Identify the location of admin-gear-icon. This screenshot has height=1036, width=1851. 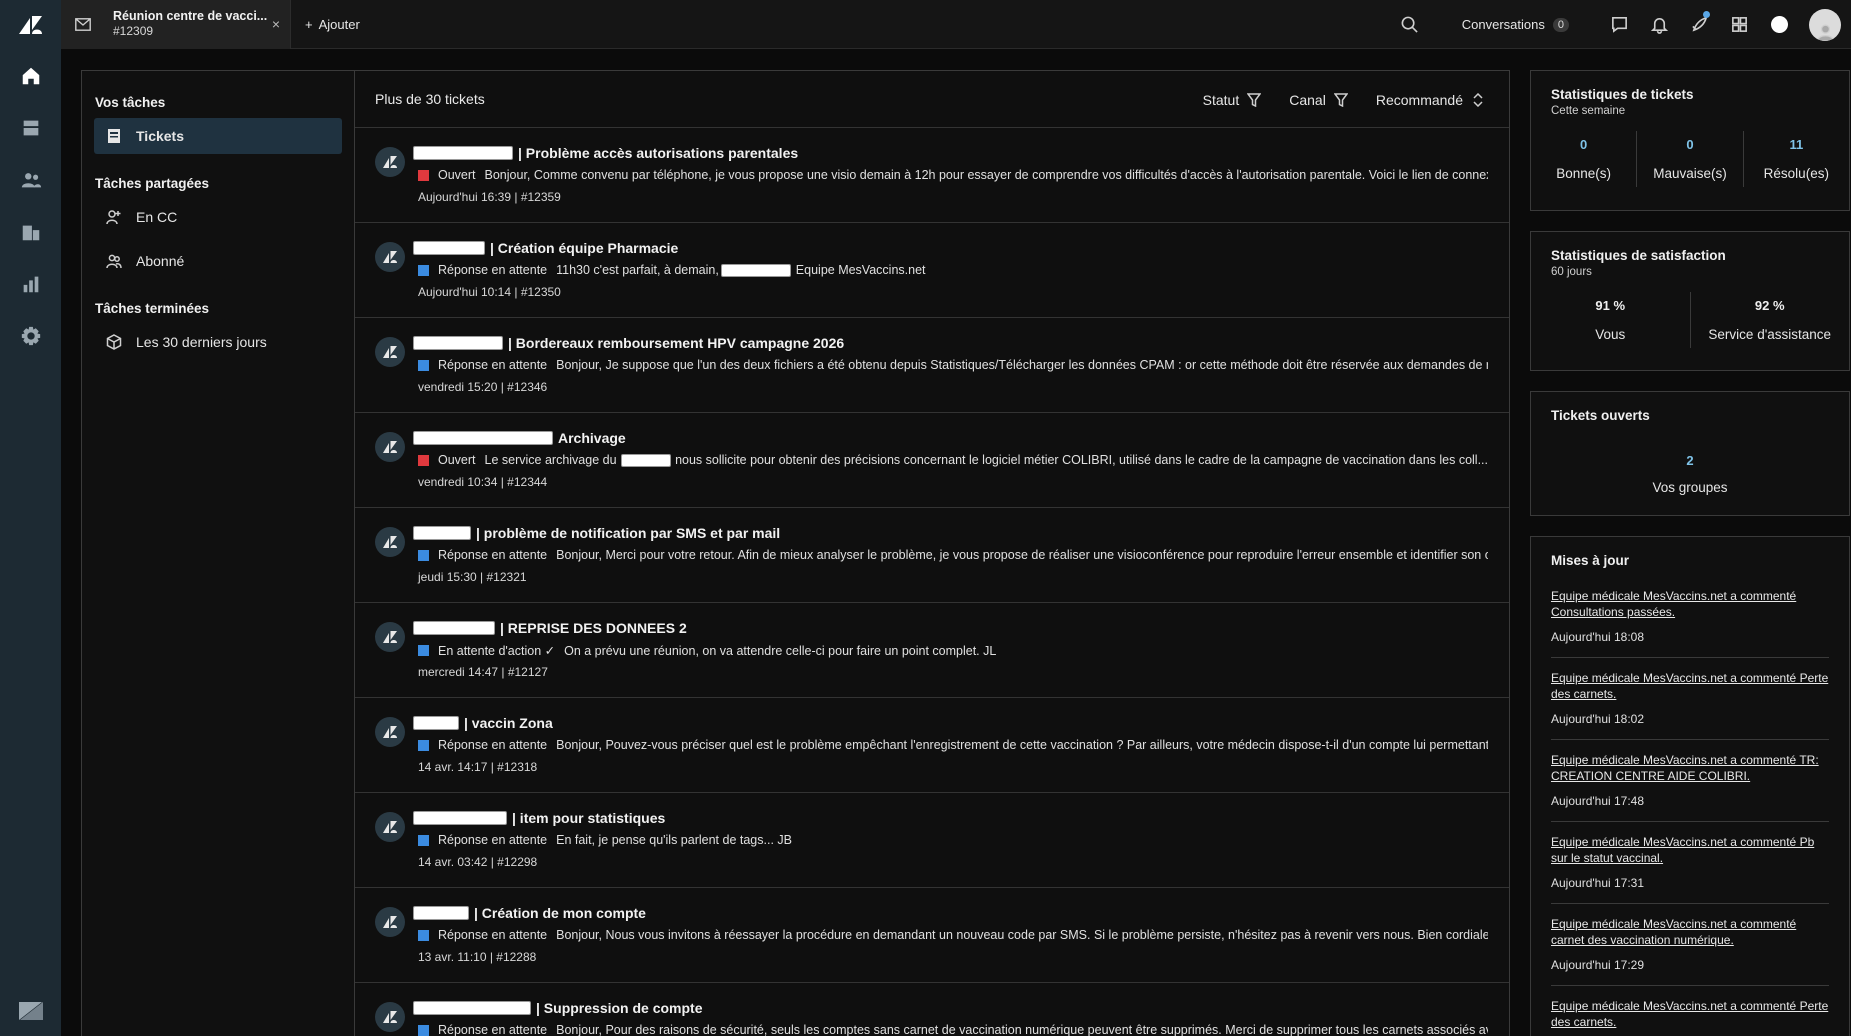
(30, 336).